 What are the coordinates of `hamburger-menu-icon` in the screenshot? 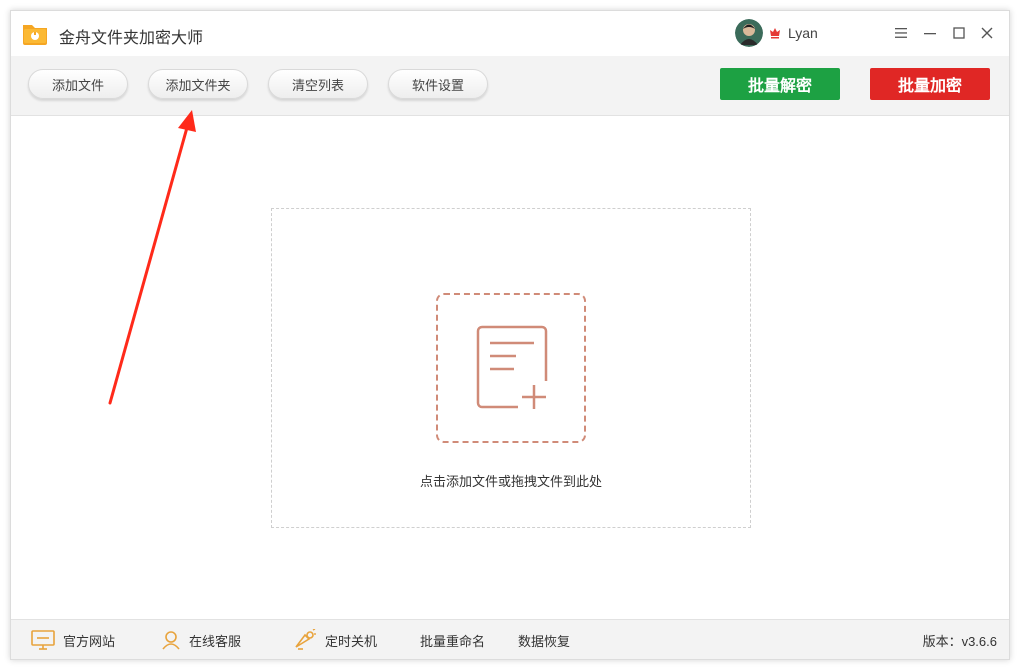 It's located at (901, 33).